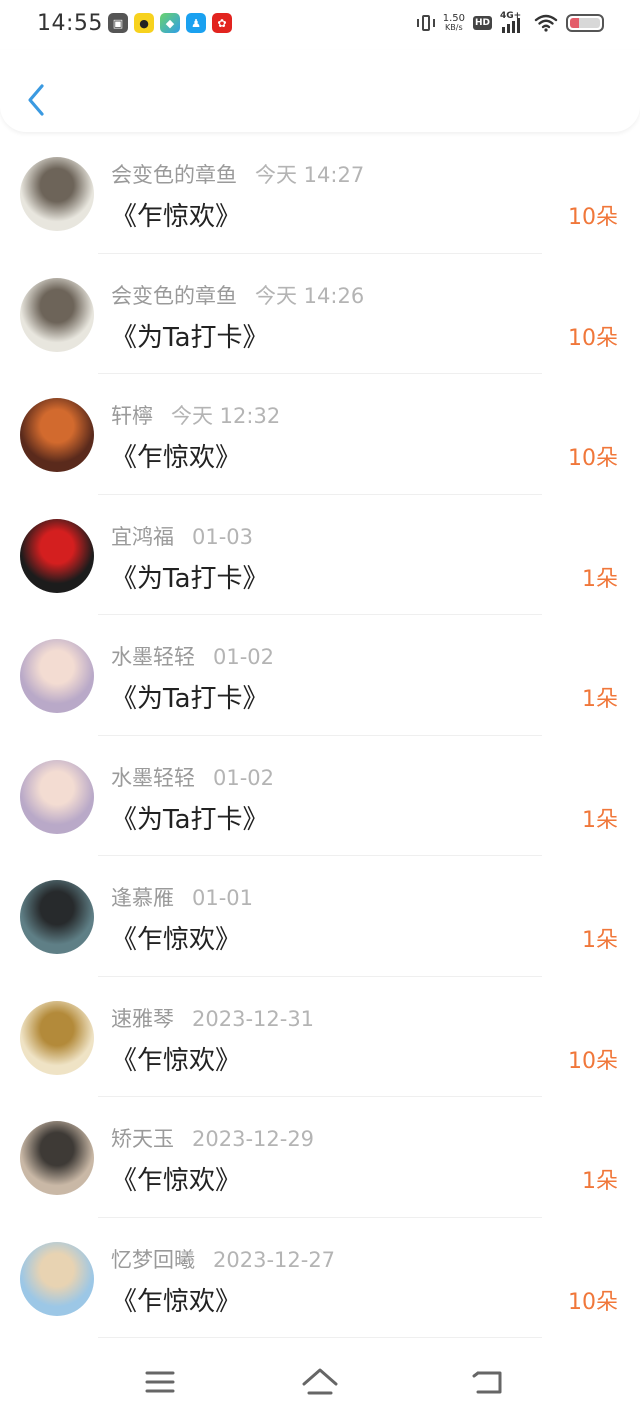 The image size is (640, 1422). Describe the element at coordinates (142, 1018) in the screenshot. I see `sender-name: 速雅琴` at that location.